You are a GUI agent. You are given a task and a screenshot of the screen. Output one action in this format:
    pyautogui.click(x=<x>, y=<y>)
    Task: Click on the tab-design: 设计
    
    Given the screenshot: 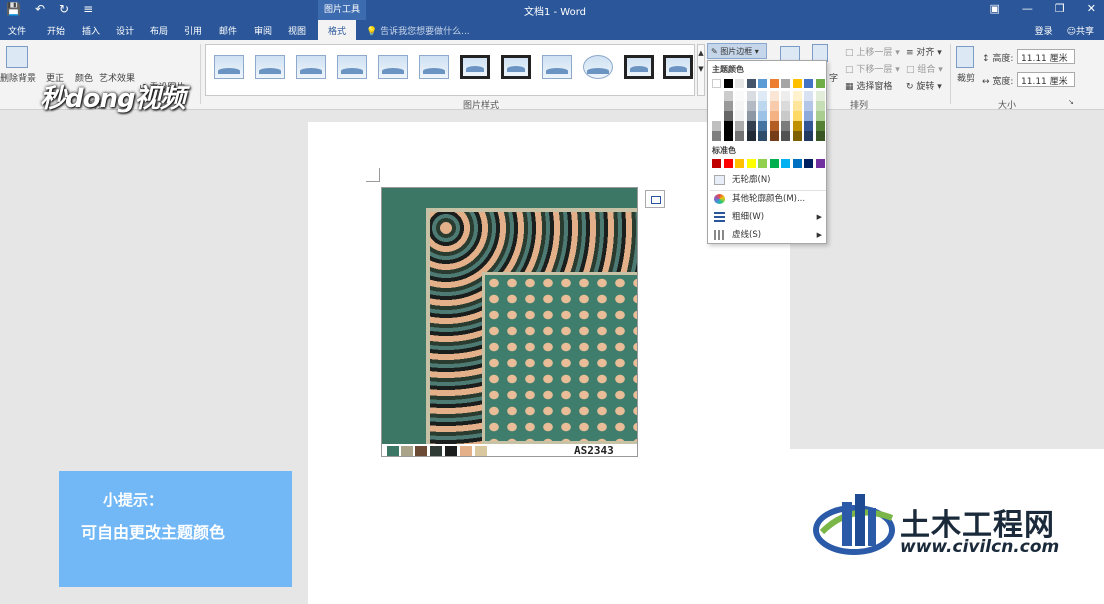 What is the action you would take?
    pyautogui.click(x=125, y=30)
    